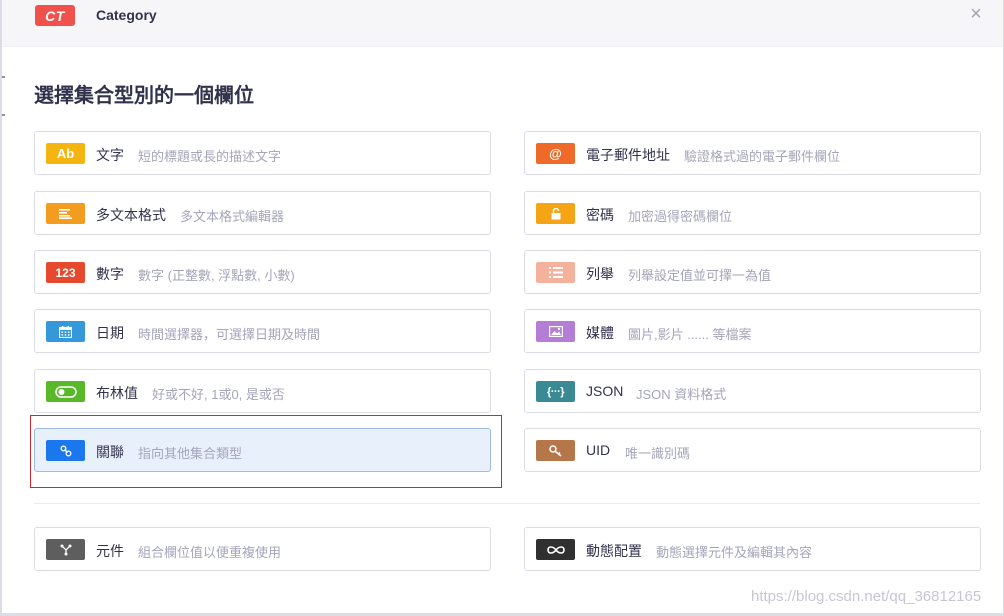  I want to click on field-type-description: 多文本格式編輯器, so click(232, 216).